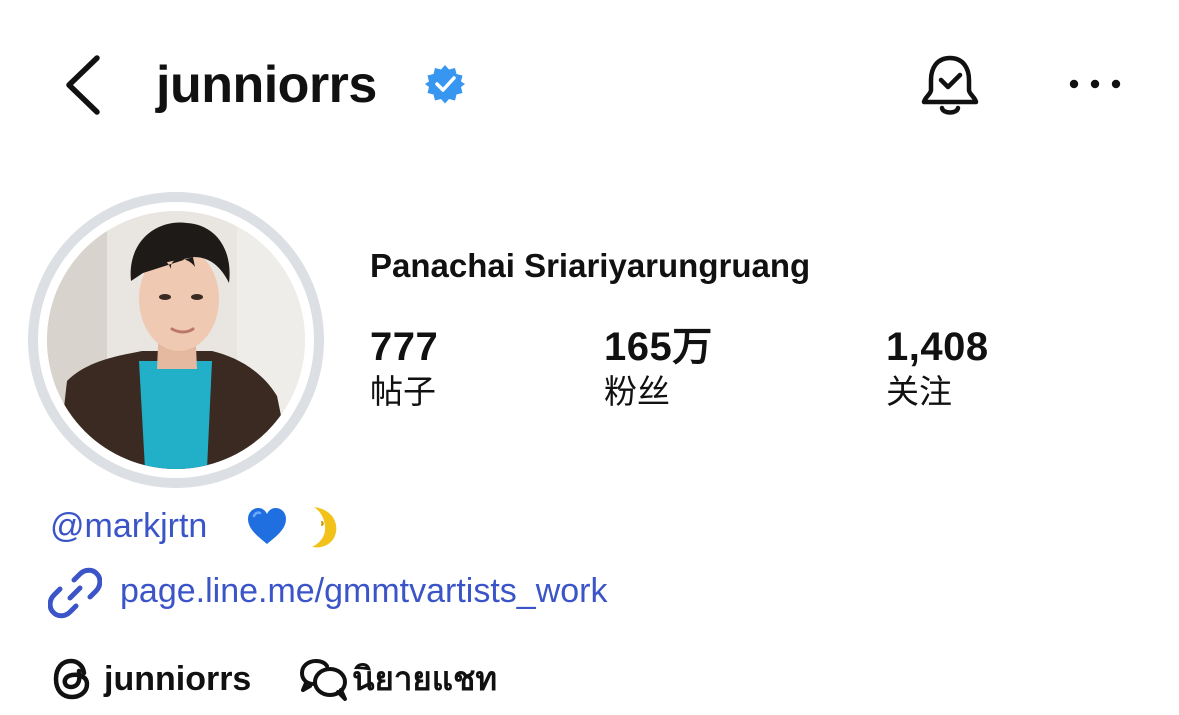 This screenshot has width=1179, height=715. What do you see at coordinates (658, 347) in the screenshot?
I see `followers-count-value: 165万` at bounding box center [658, 347].